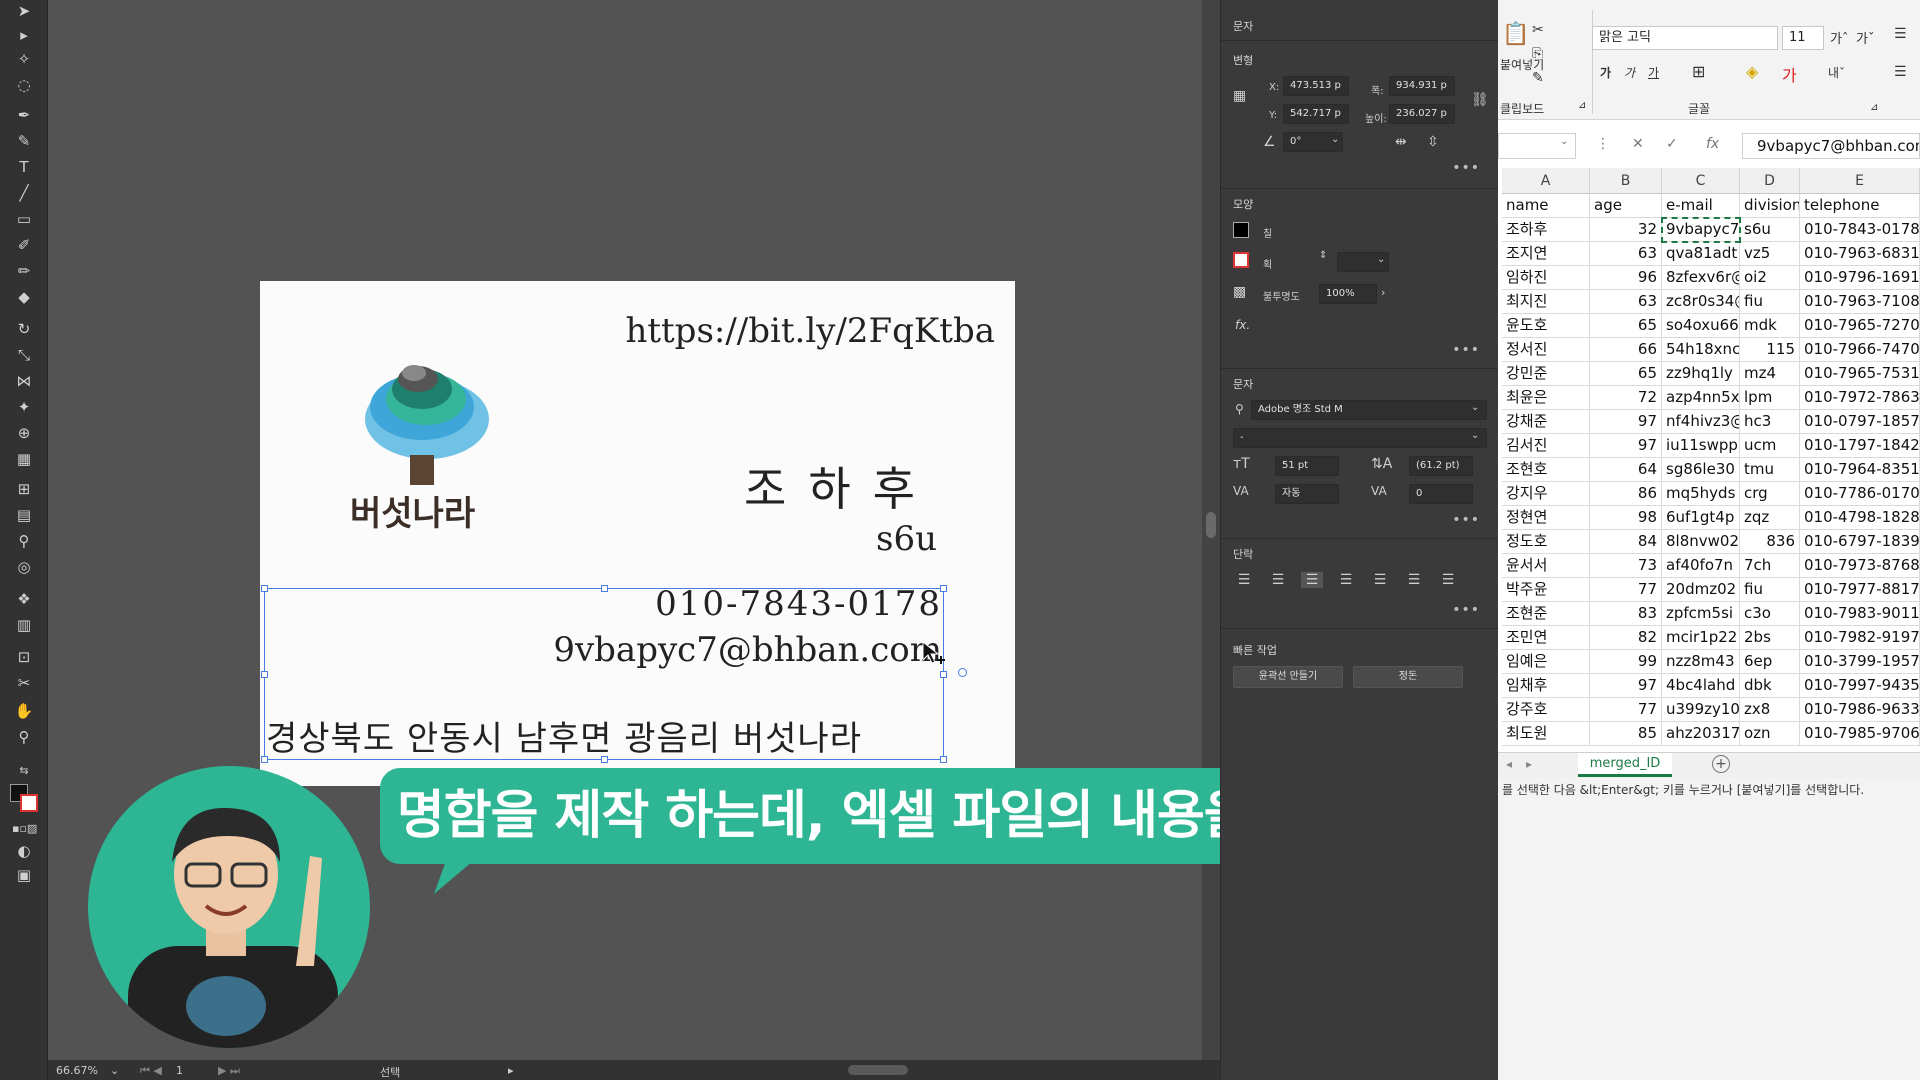  What do you see at coordinates (1770, 326) in the screenshot?
I see `table-cell: mdk` at bounding box center [1770, 326].